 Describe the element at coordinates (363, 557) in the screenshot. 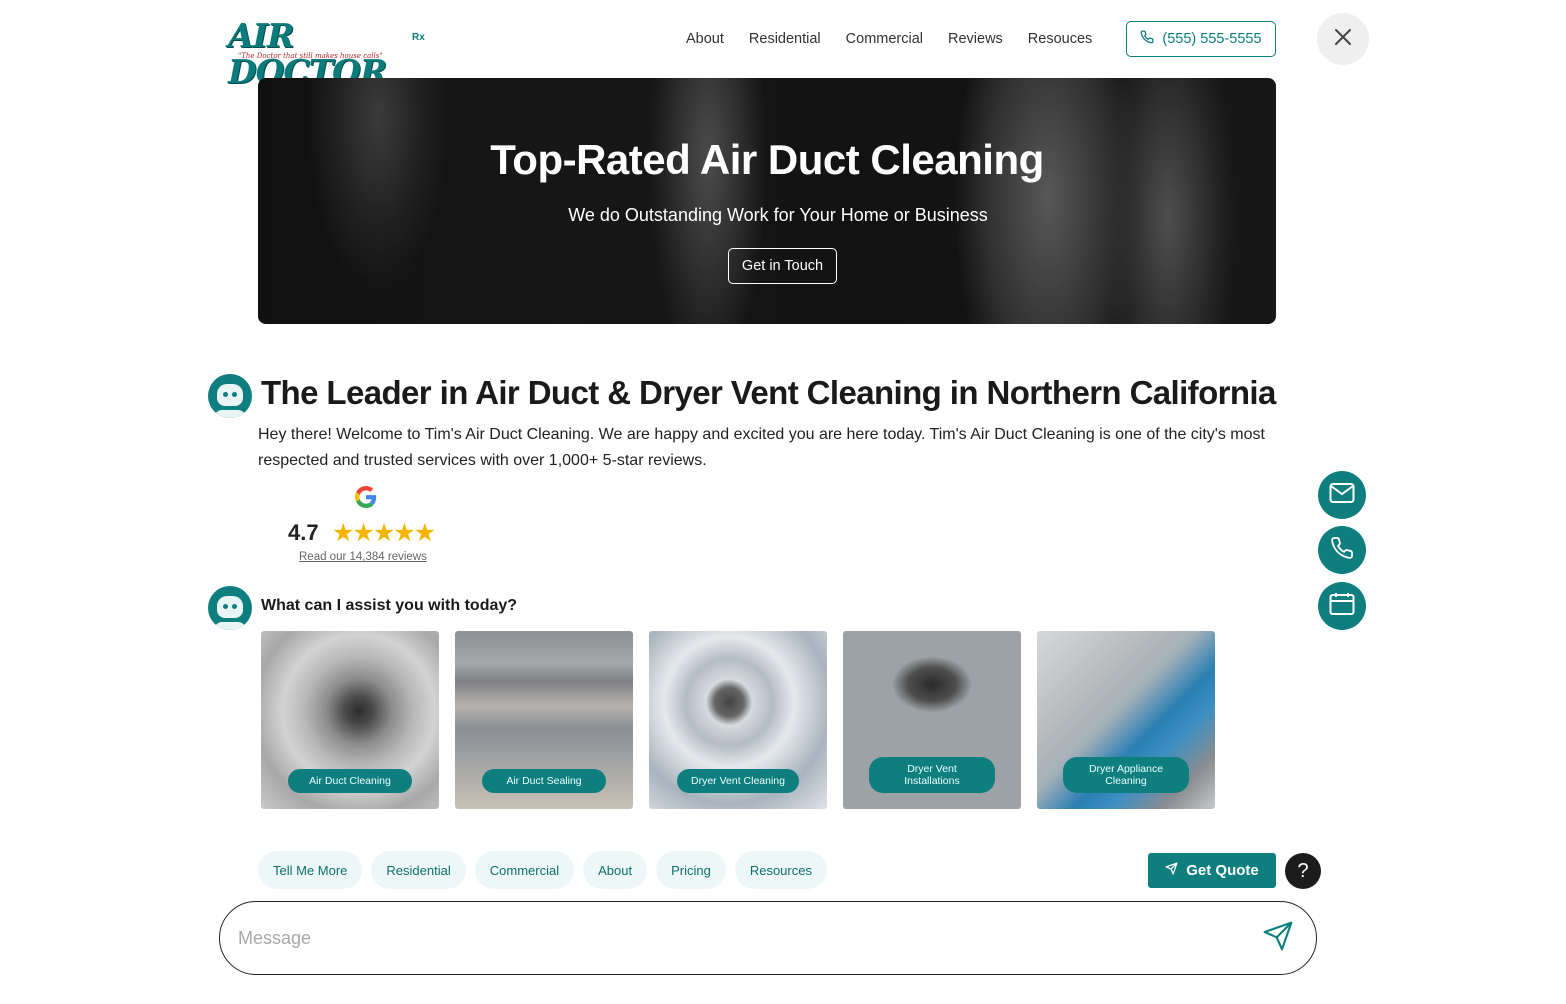

I see `reviews-link: Read our 14,384 reviews` at that location.